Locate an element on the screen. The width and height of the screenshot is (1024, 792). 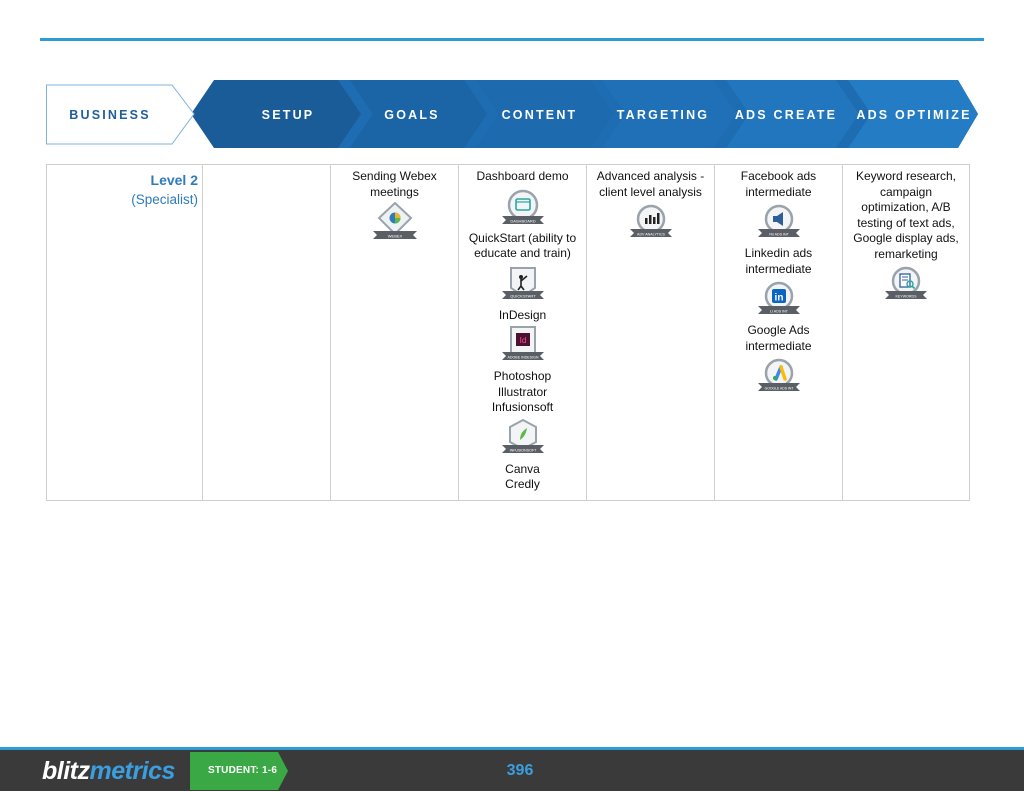
step-ads-create: ADS CREATE is located at coordinates (786, 115).